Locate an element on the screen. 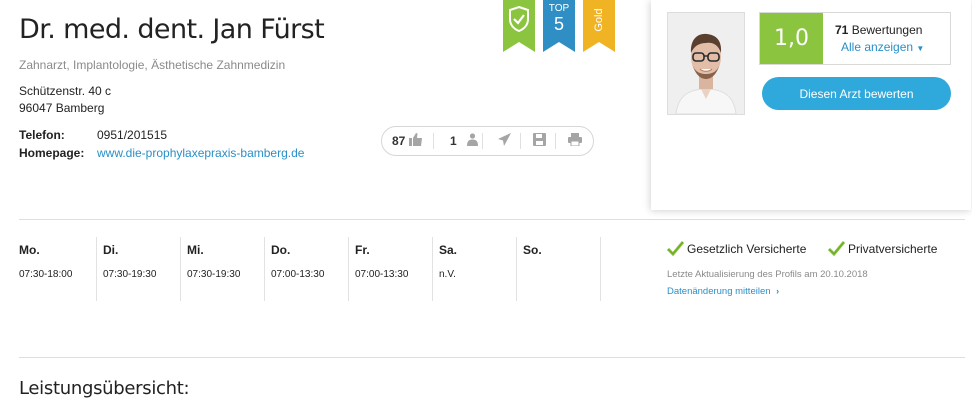  day-wednesday: Mi. 07:30-19:30 is located at coordinates (226, 270).